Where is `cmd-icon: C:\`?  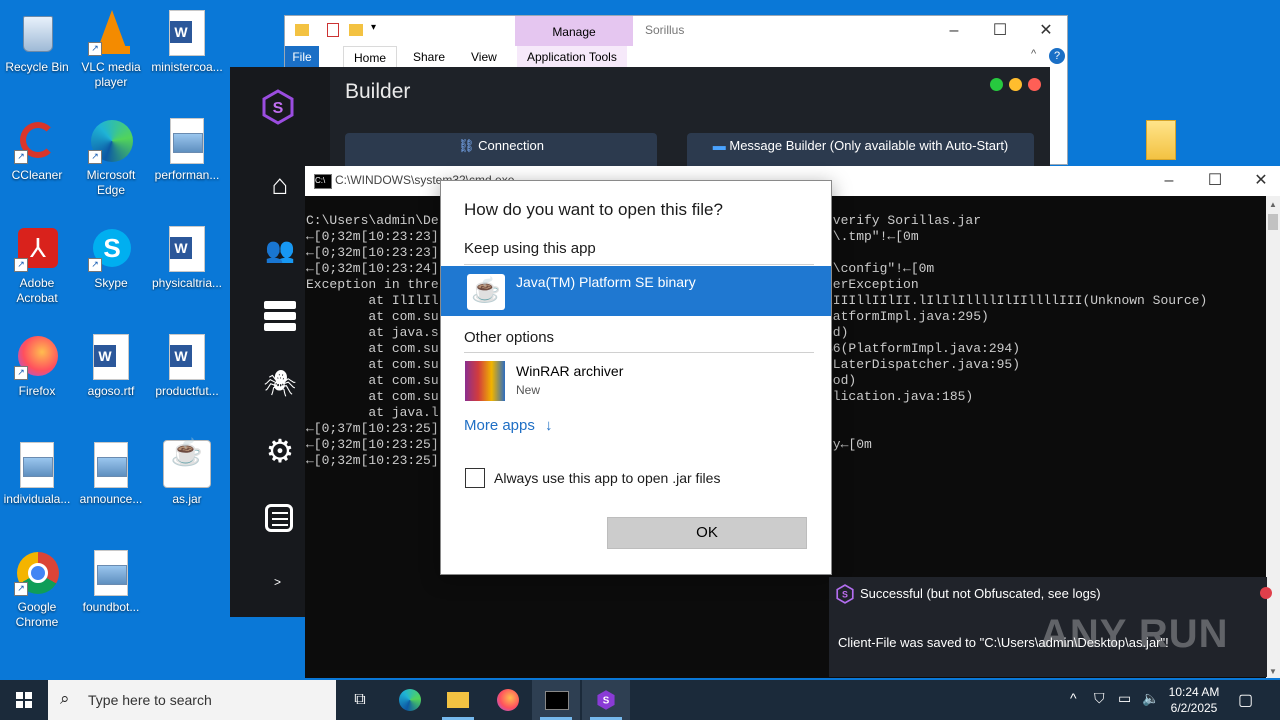
cmd-icon: C:\ is located at coordinates (323, 181).